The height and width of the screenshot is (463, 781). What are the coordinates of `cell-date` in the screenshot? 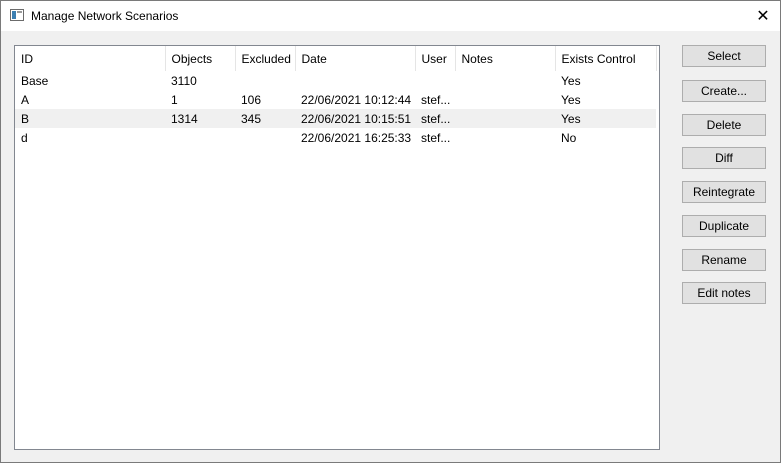 It's located at (355, 80).